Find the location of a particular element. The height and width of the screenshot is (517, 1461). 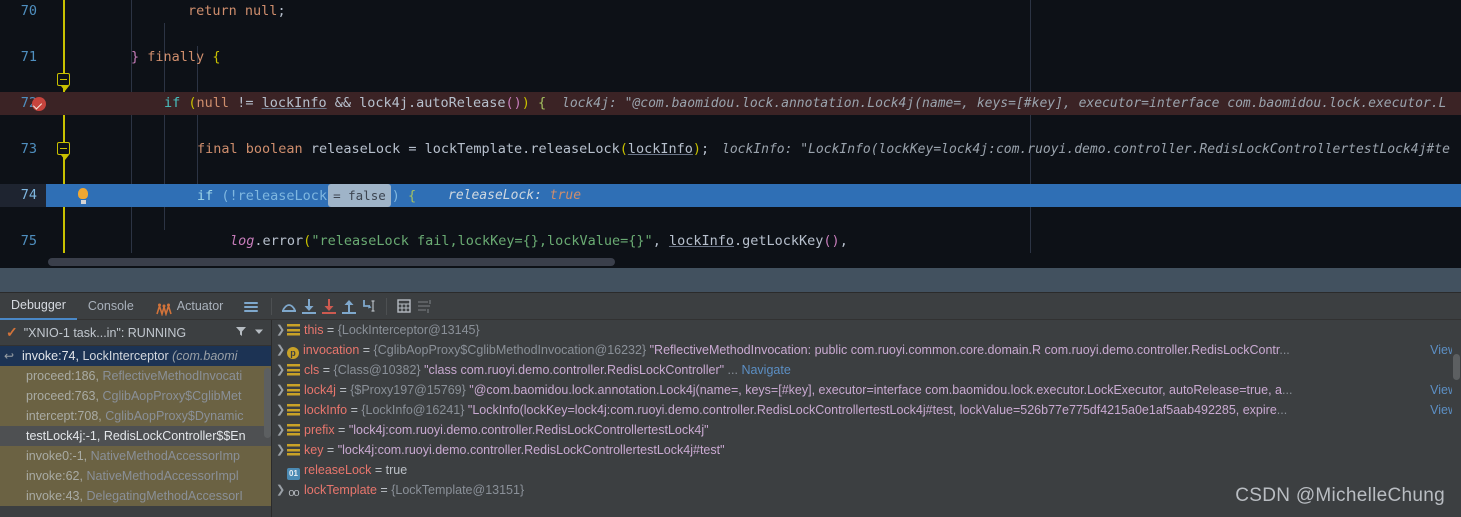

frame-row: invoke0:-1, NativeMethodAccessorImp is located at coordinates (135, 456).